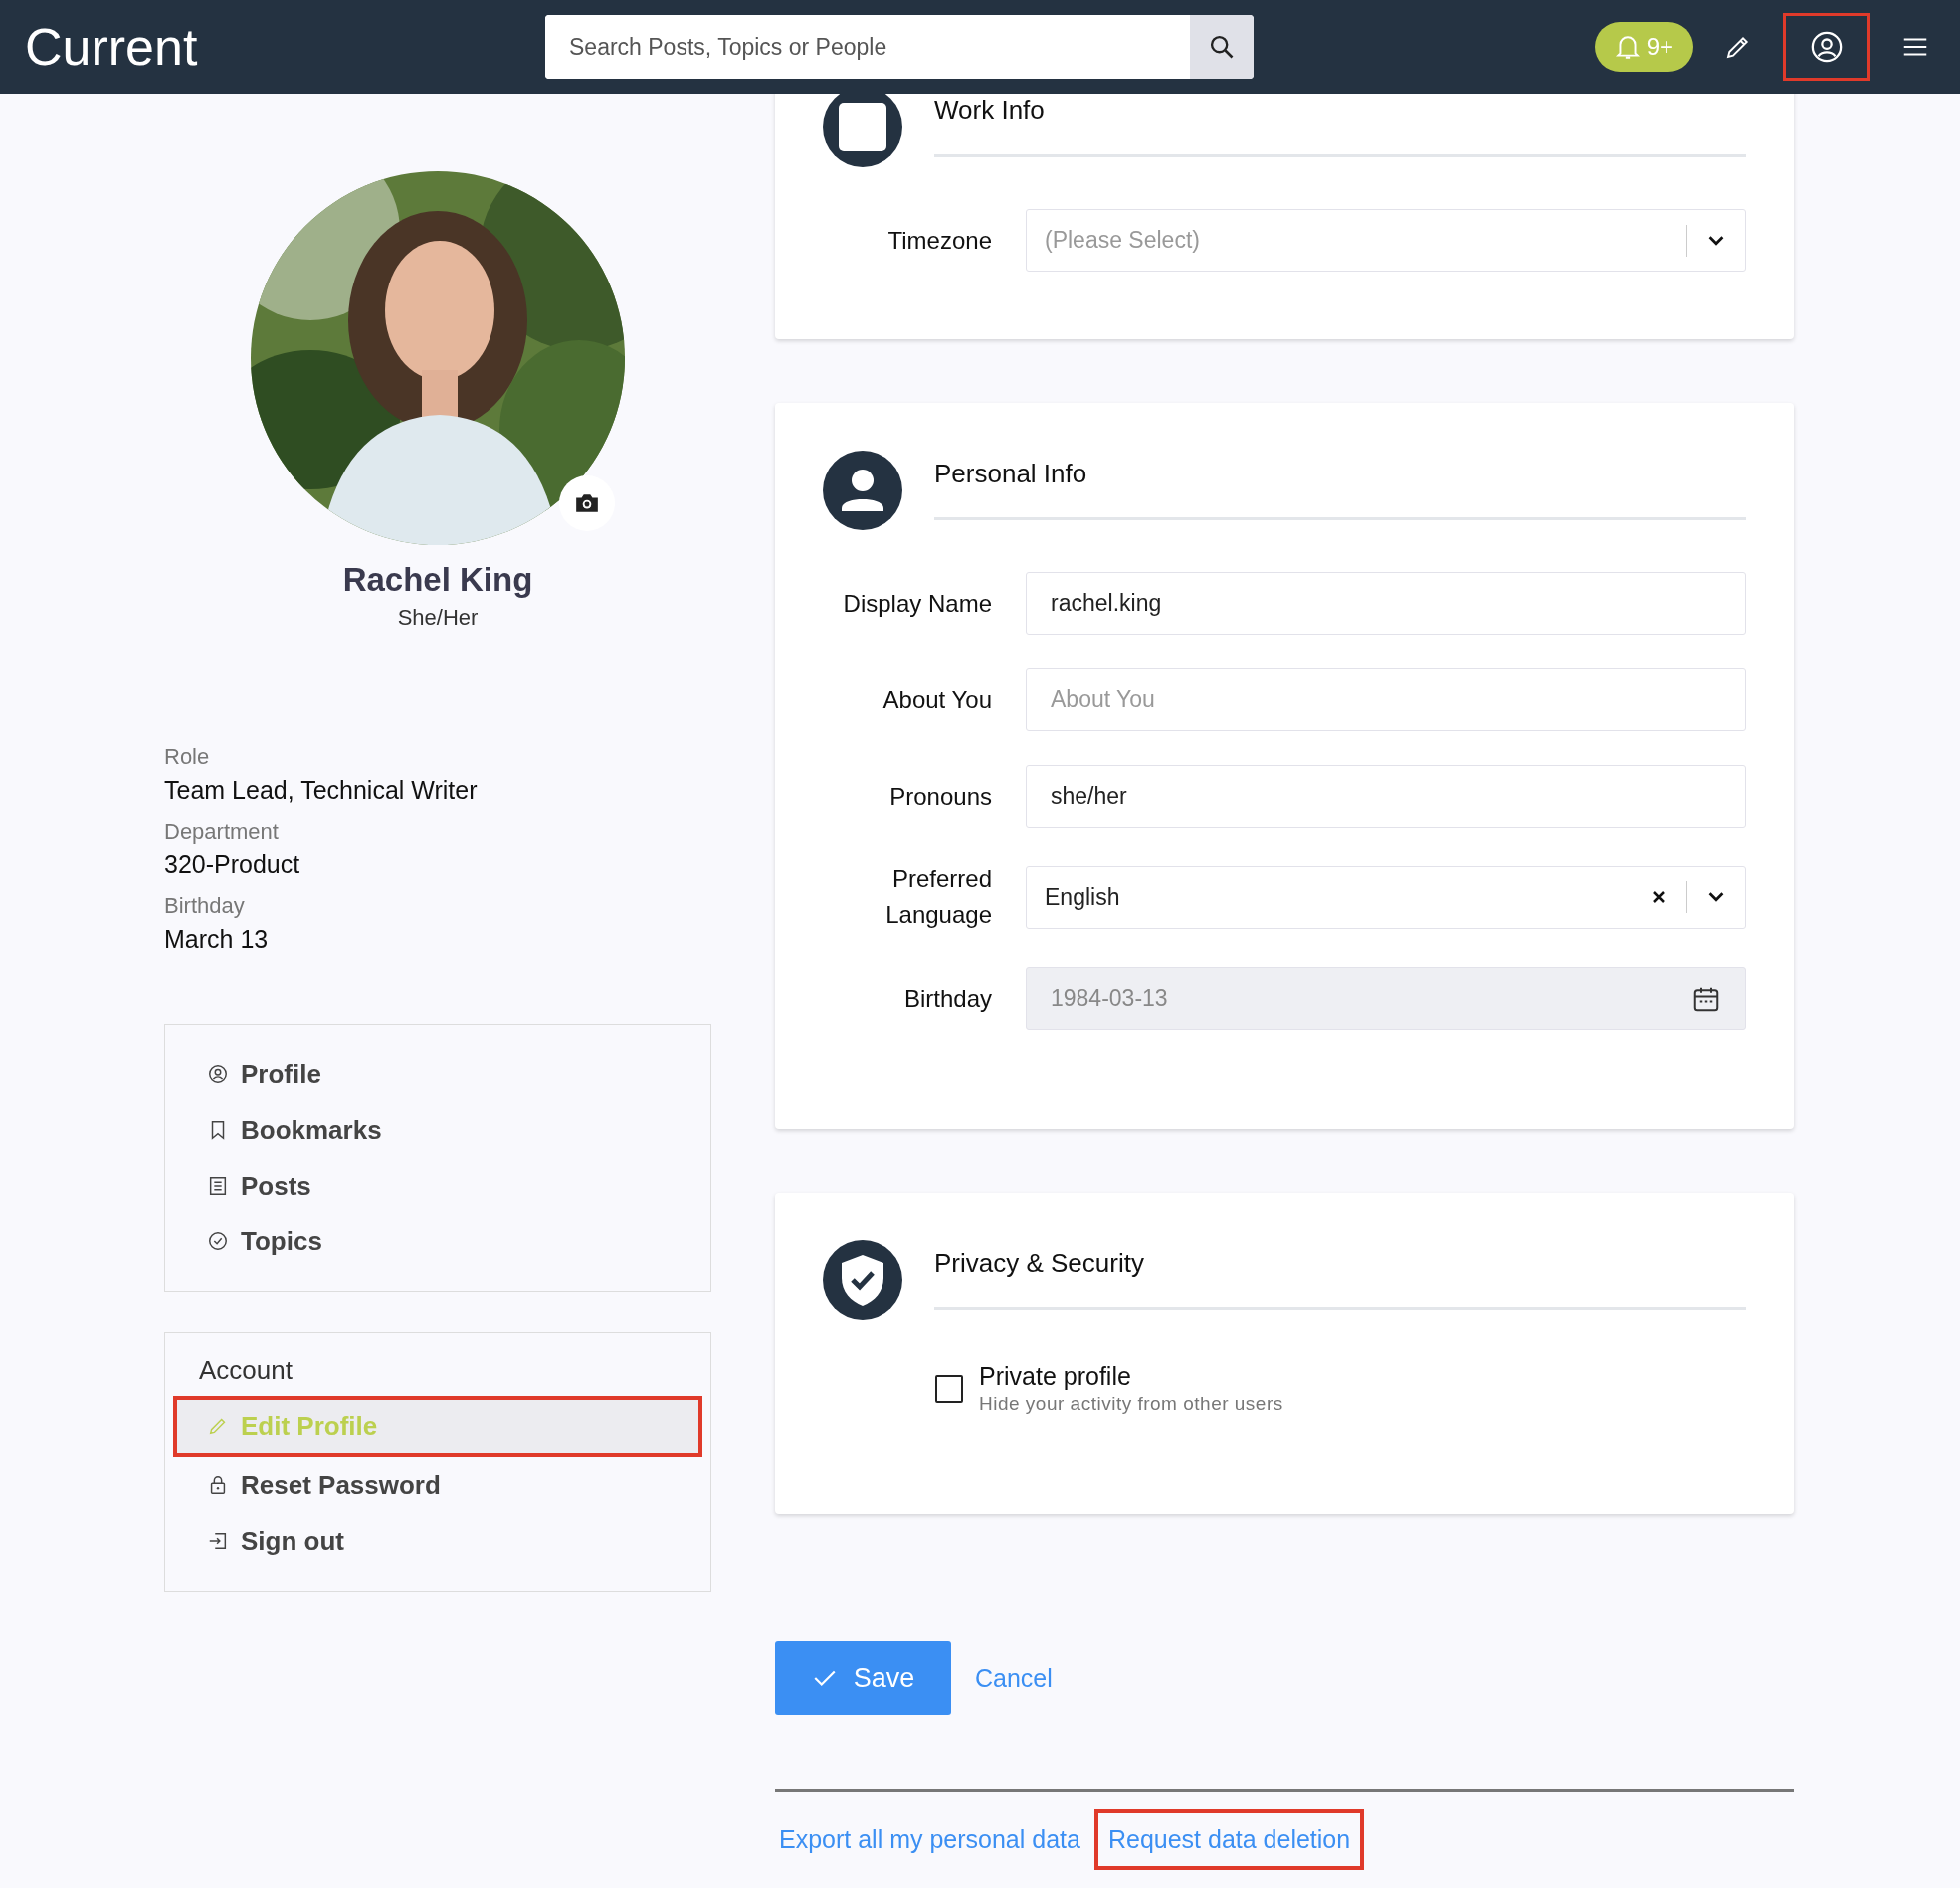 This screenshot has width=1960, height=1888. I want to click on sign-out-icon, so click(218, 1541).